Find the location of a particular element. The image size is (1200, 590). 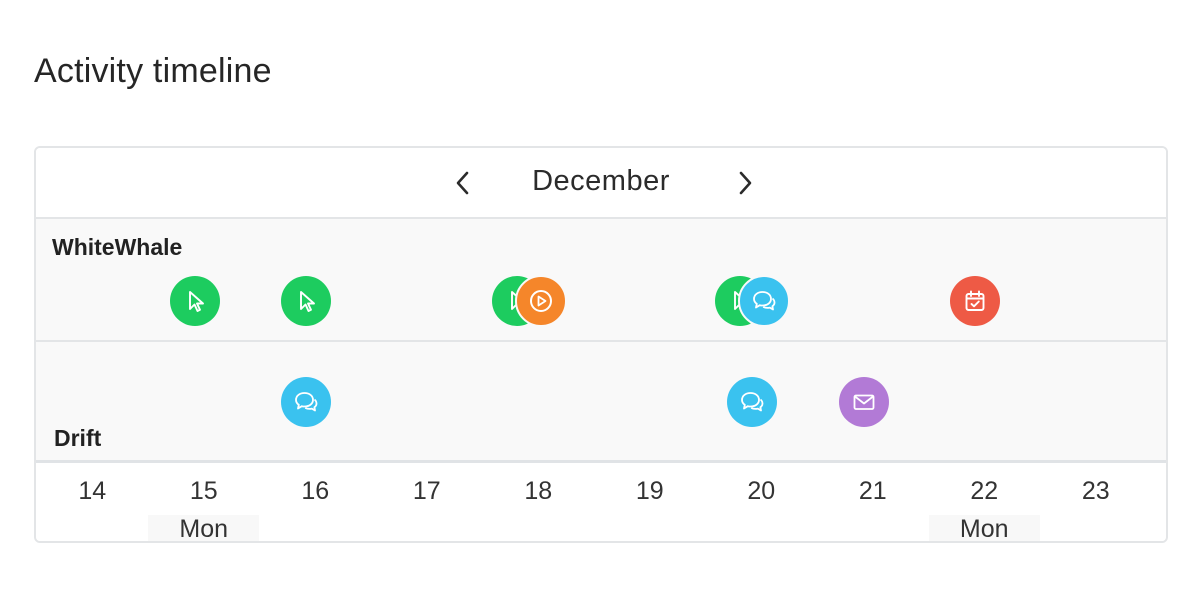

previous-month-button is located at coordinates (463, 183).